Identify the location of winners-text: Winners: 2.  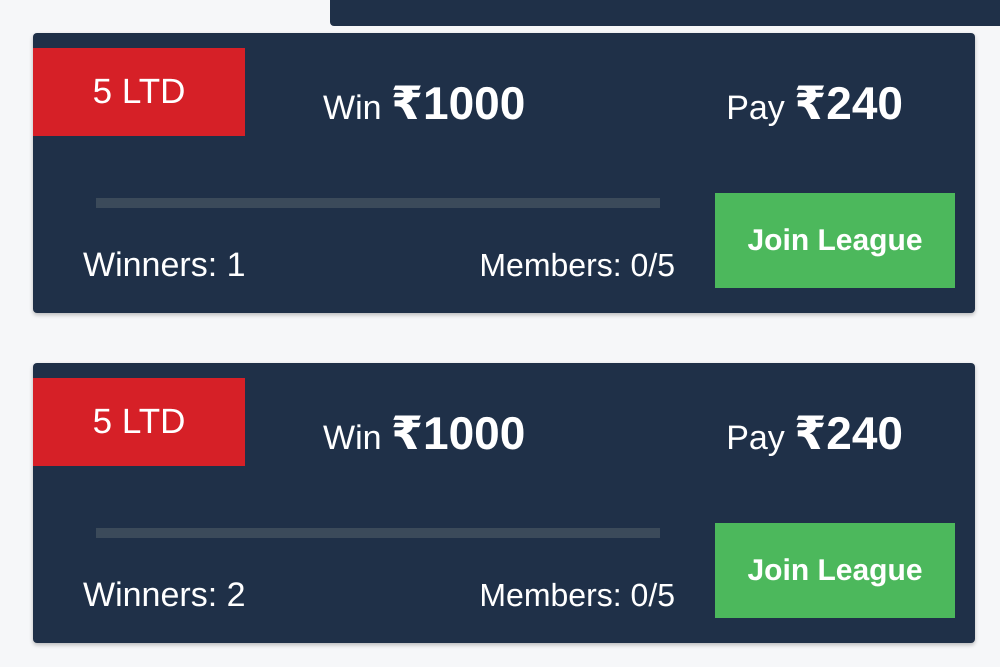
(164, 595).